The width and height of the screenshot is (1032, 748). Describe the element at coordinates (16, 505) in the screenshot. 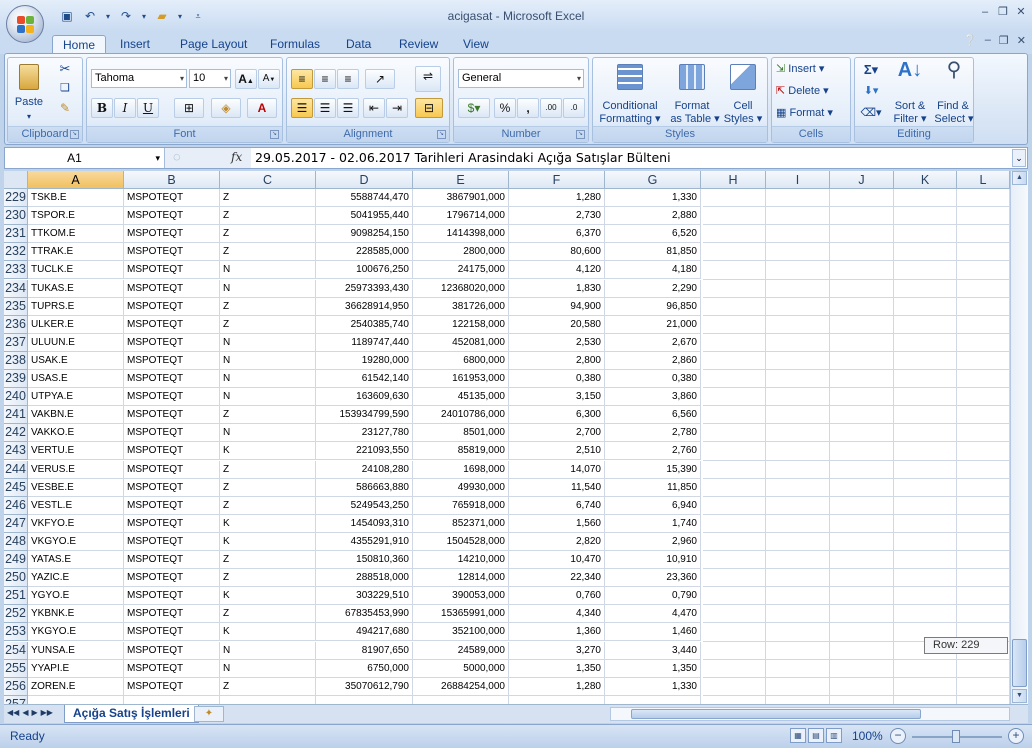

I see `row-header: 246` at that location.